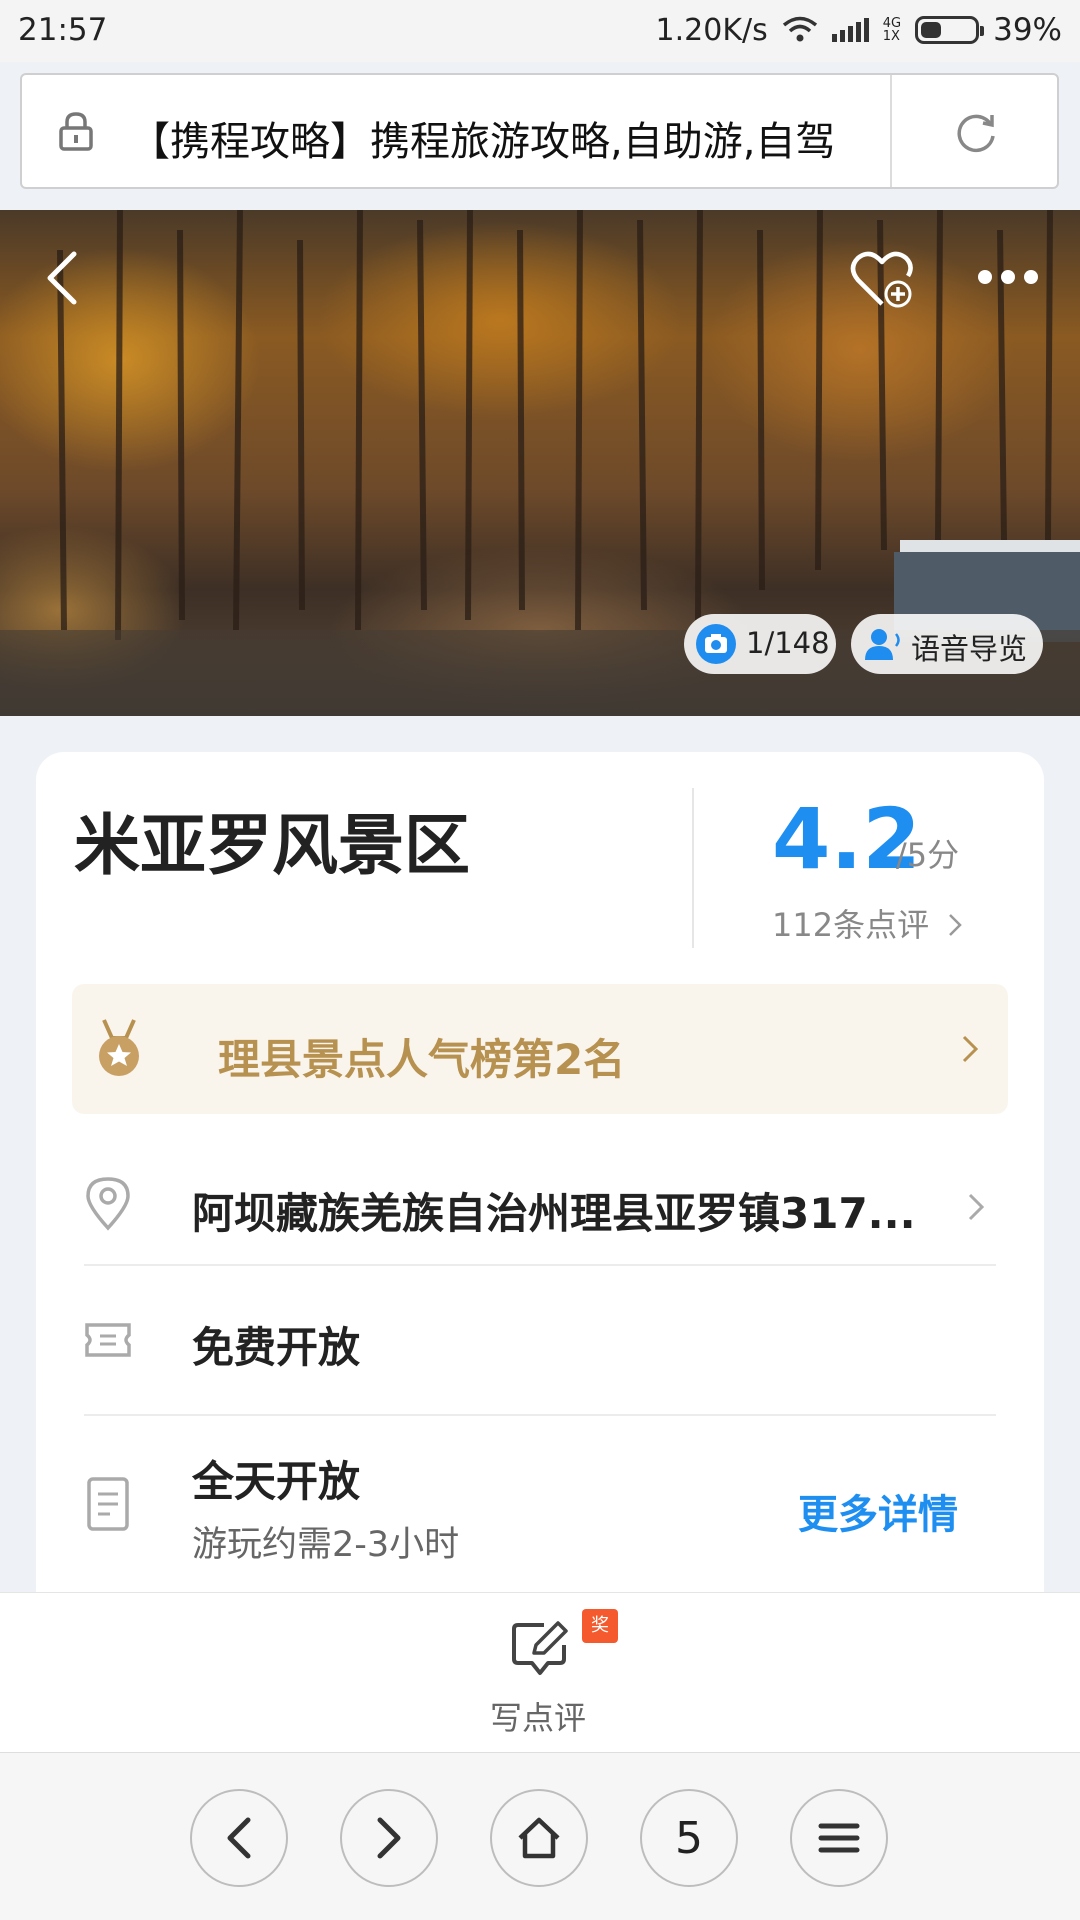 The height and width of the screenshot is (1920, 1080). Describe the element at coordinates (969, 649) in the screenshot. I see `audio-guide-label: 语音导览` at that location.